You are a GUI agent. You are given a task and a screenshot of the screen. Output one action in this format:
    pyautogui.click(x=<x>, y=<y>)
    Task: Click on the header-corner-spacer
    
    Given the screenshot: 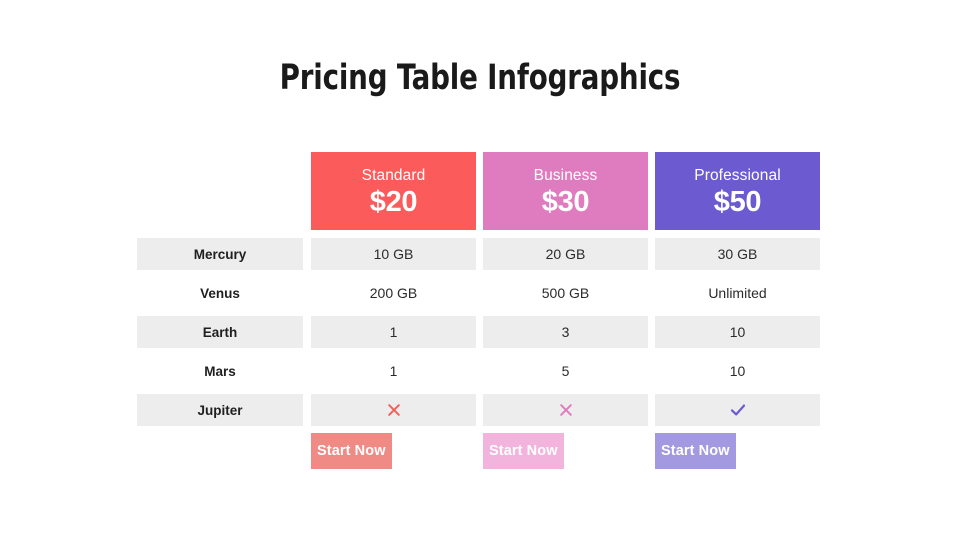 What is the action you would take?
    pyautogui.click(x=220, y=191)
    